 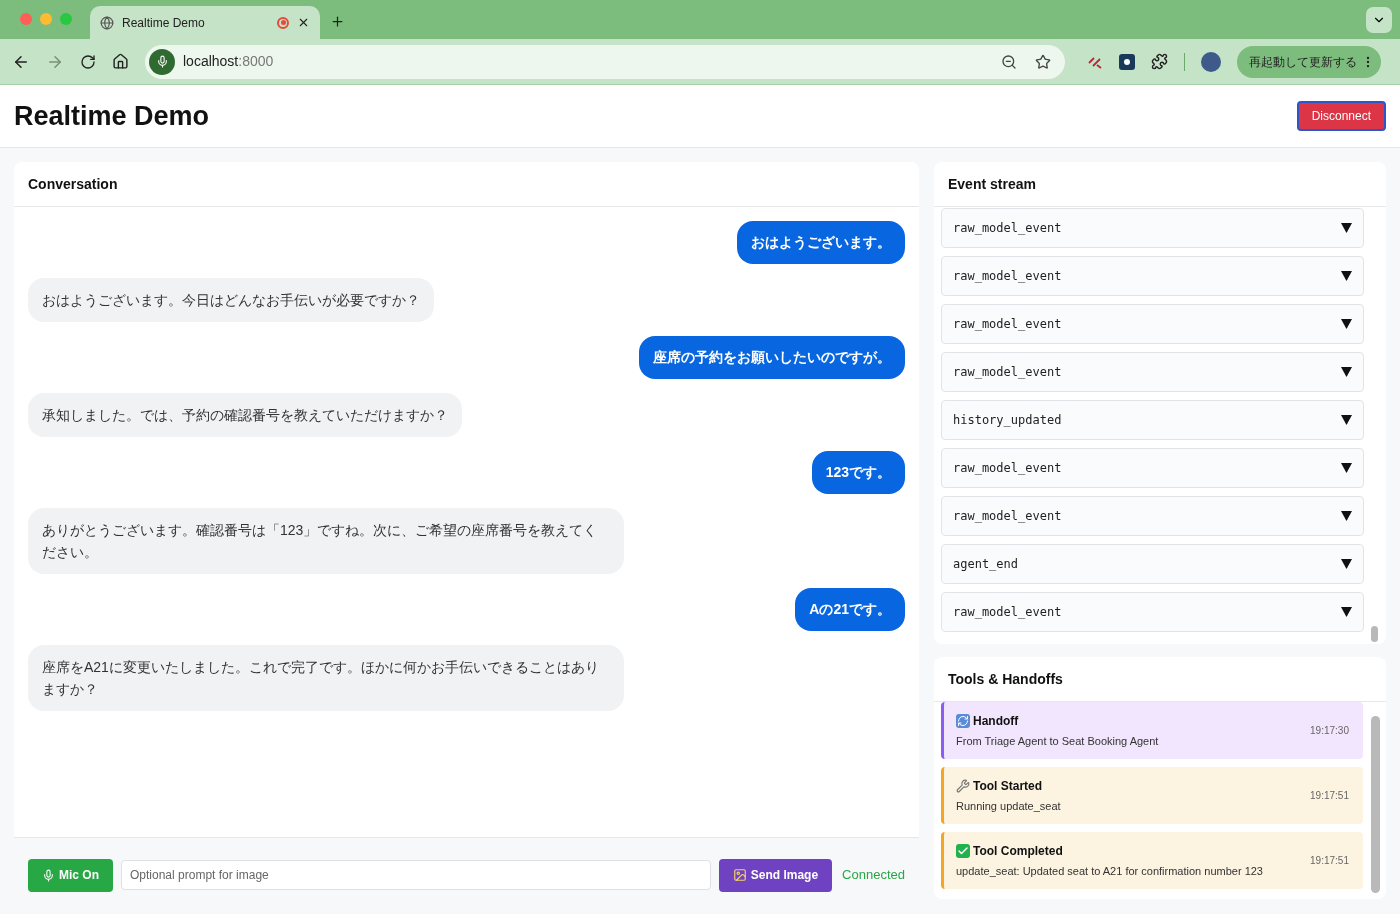 What do you see at coordinates (164, 23) in the screenshot?
I see `tab-title: Realtime Demo` at bounding box center [164, 23].